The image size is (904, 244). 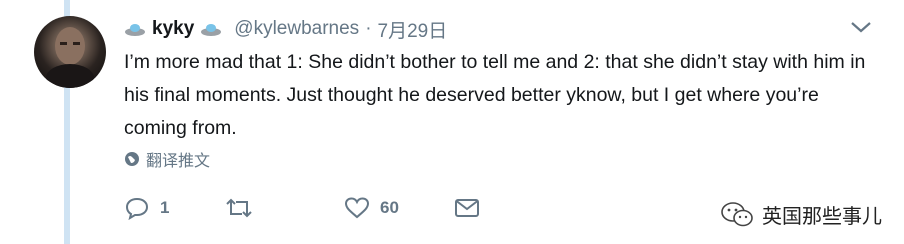 What do you see at coordinates (284, 208) in the screenshot?
I see `retweet-button` at bounding box center [284, 208].